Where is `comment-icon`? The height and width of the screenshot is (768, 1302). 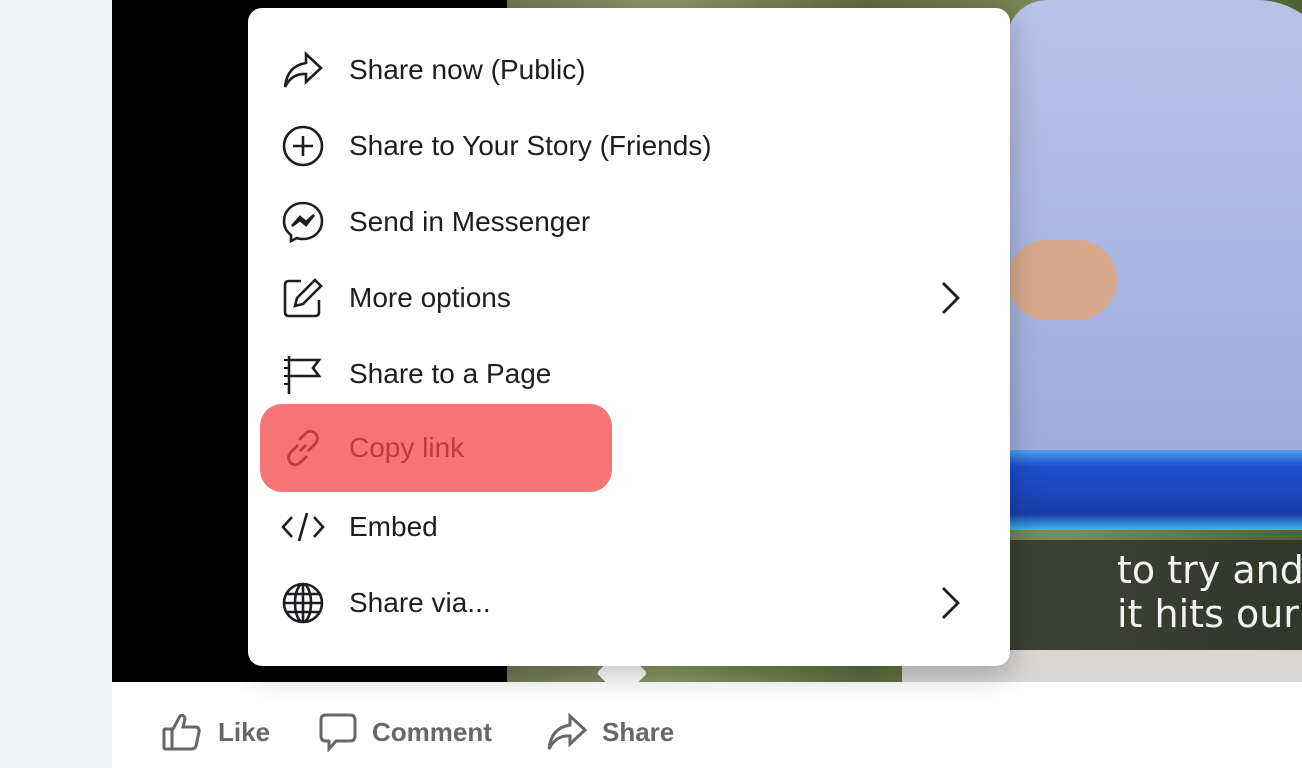
comment-icon is located at coordinates (338, 732).